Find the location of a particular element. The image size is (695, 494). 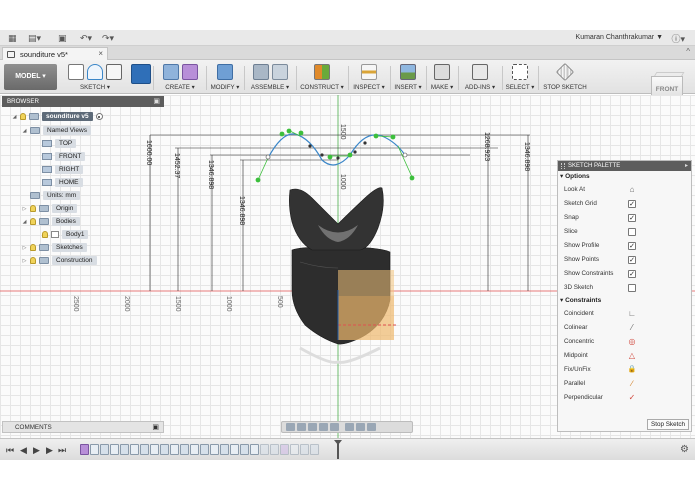

measure-icon is located at coordinates (369, 72).